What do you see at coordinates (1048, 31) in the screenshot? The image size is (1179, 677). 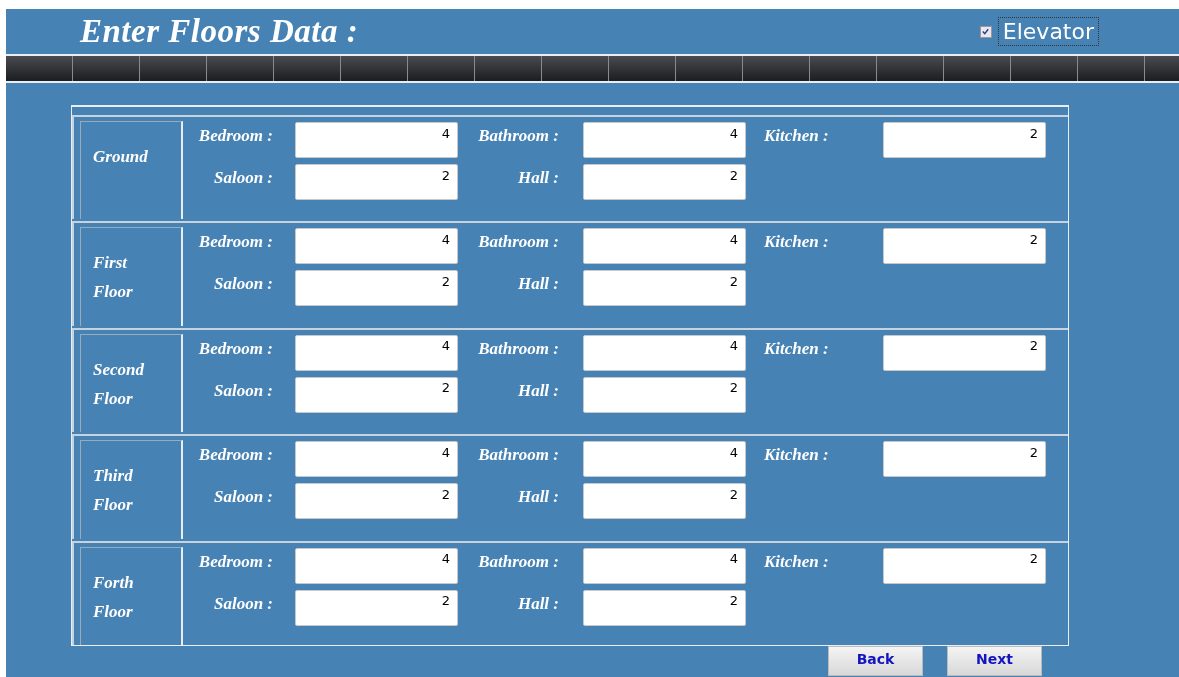 I see `elevator-label: Elevator` at bounding box center [1048, 31].